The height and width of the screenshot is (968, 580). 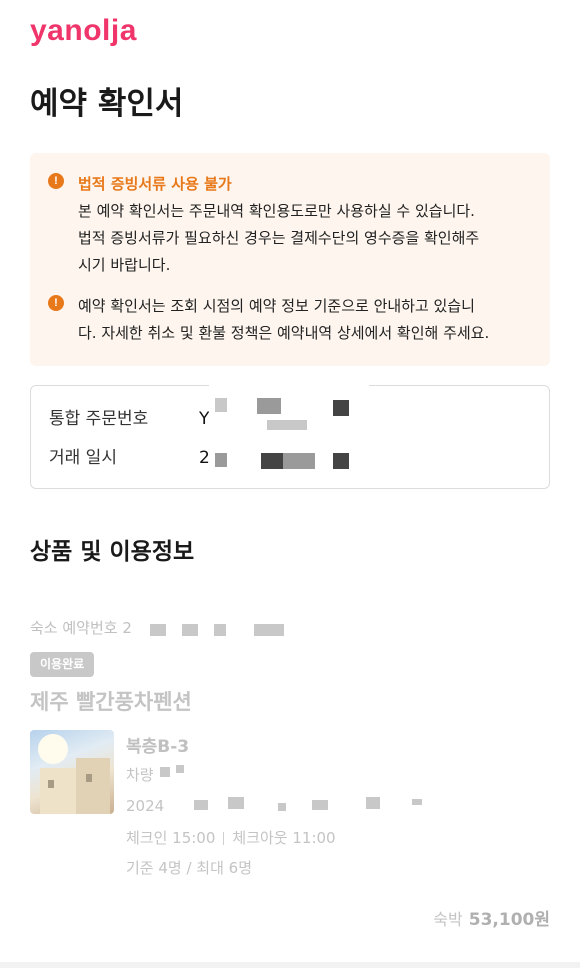 I want to click on transaction-date-row: 거래 일시 2, so click(x=129, y=455).